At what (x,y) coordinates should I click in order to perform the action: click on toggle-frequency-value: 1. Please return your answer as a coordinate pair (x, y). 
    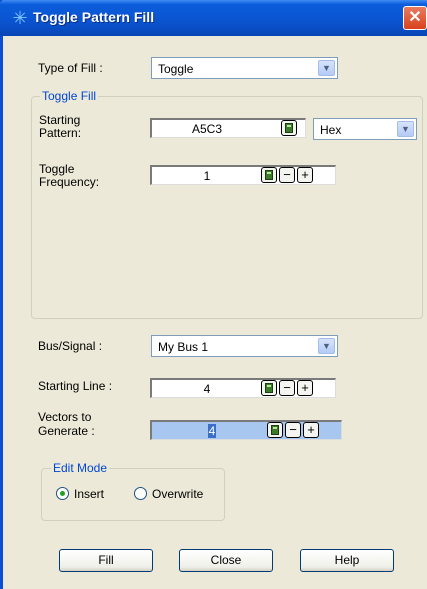
    Looking at the image, I should click on (207, 176).